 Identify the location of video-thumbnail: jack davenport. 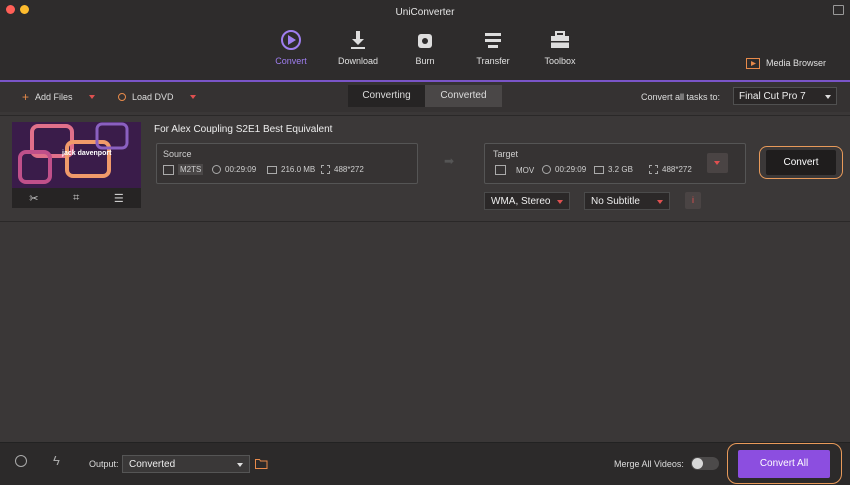
(76, 155).